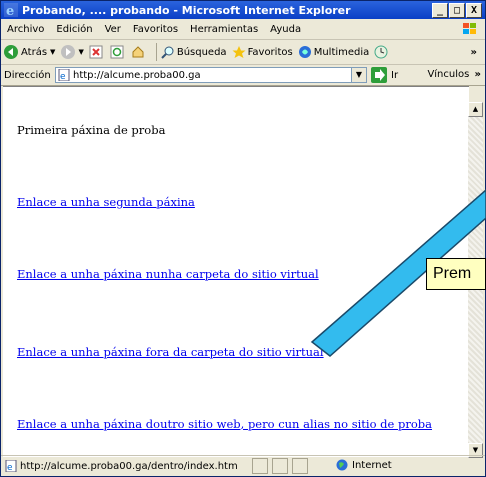 The image size is (486, 477). Describe the element at coordinates (456, 274) in the screenshot. I see `callout-box: Prem` at that location.